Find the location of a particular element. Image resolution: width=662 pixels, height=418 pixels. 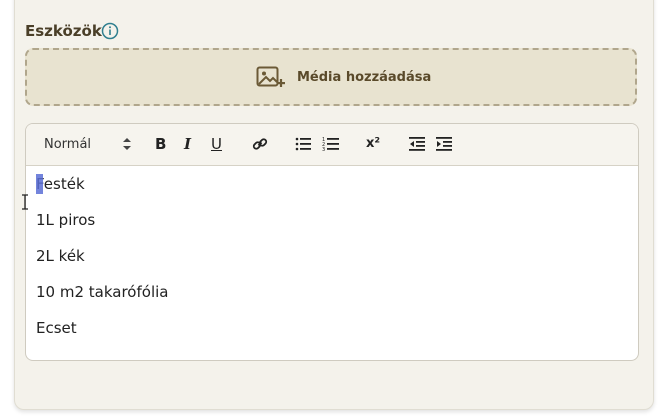

svg-text: 3 is located at coordinates (323, 149).